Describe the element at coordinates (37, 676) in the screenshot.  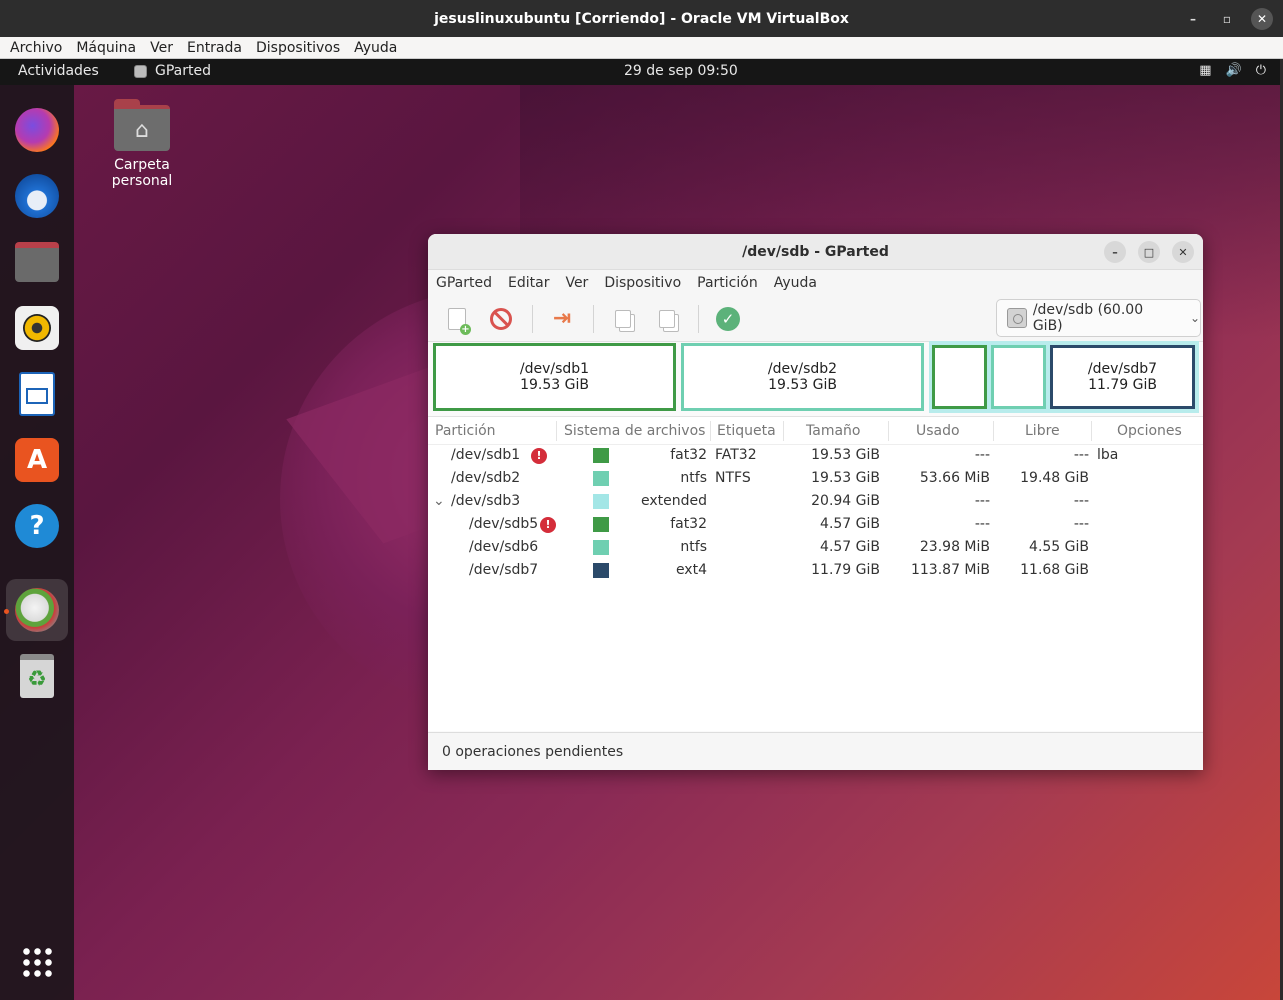
I see `dock-trash: ♻` at that location.